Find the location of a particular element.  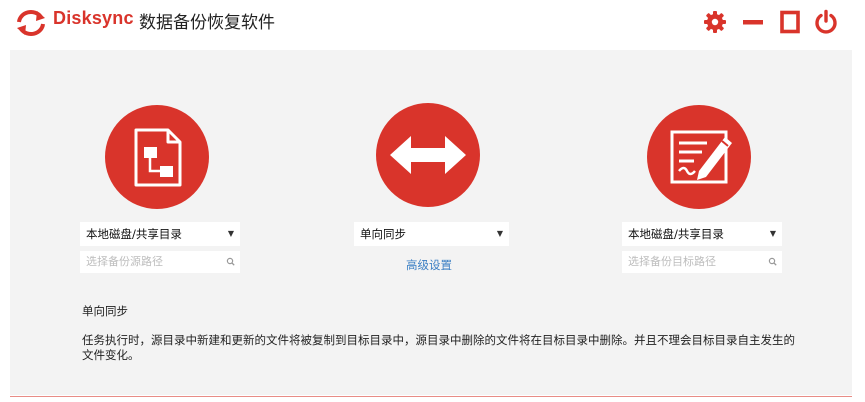

title-bar: Disksync 数据备份恢复软件 is located at coordinates (432, 24).